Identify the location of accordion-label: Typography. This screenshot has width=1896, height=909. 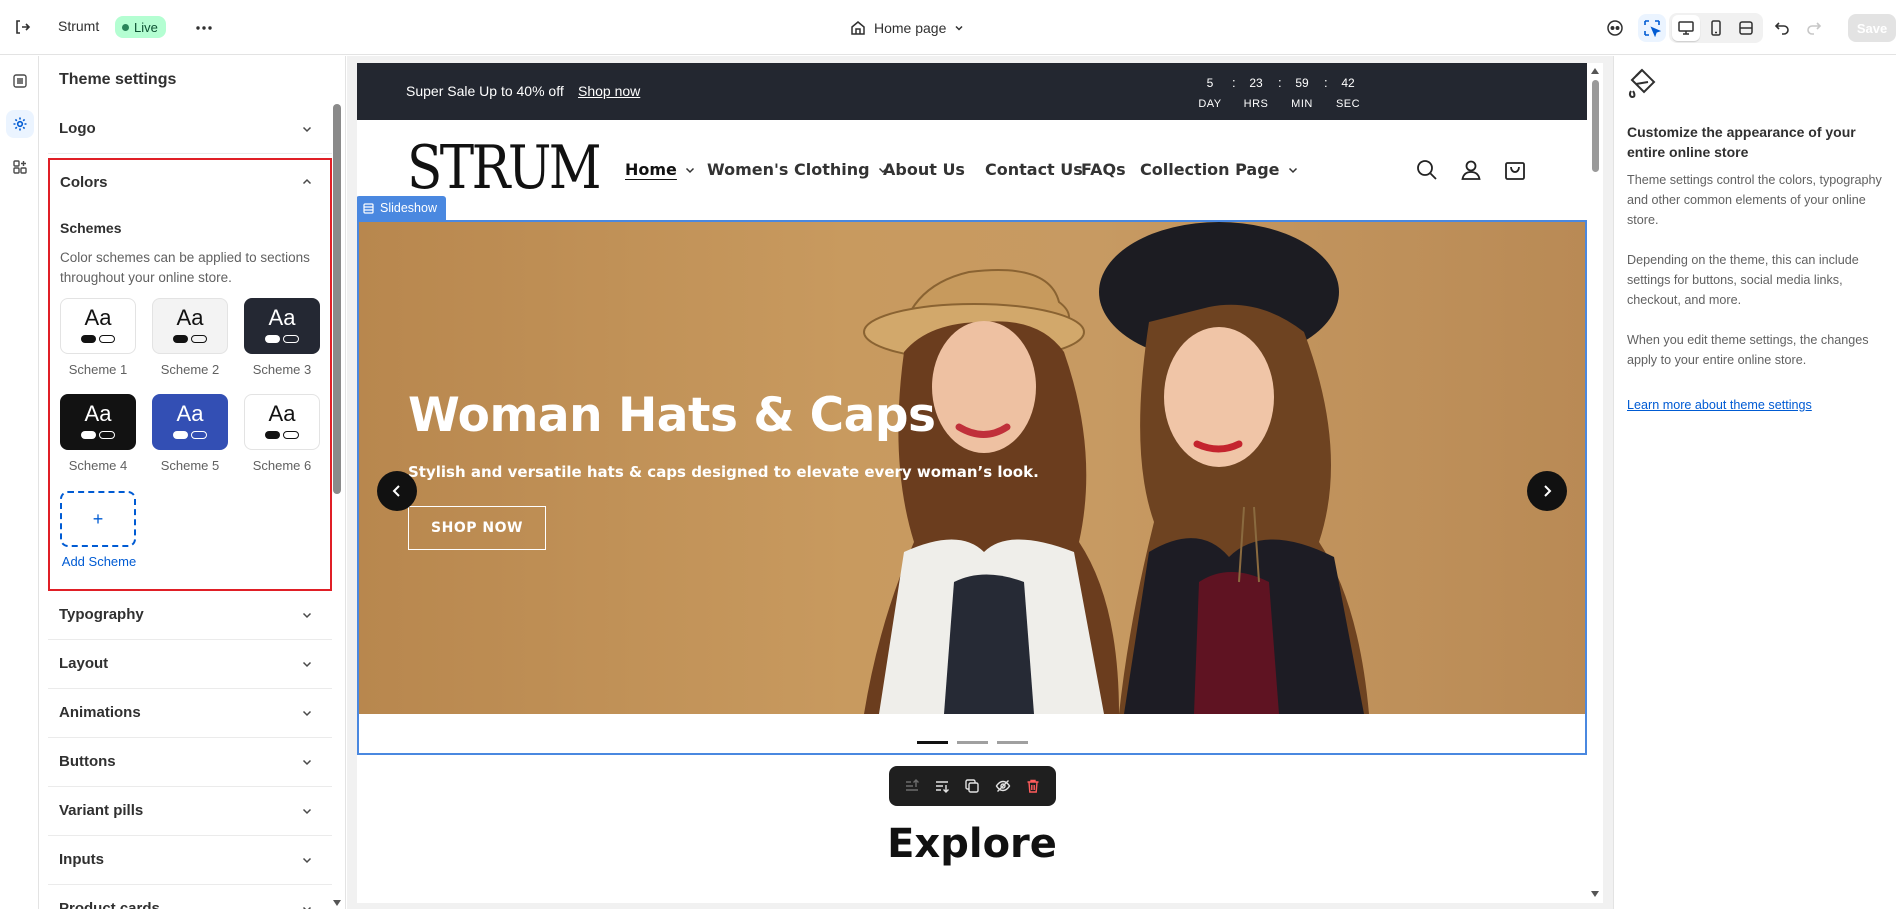
(101, 614).